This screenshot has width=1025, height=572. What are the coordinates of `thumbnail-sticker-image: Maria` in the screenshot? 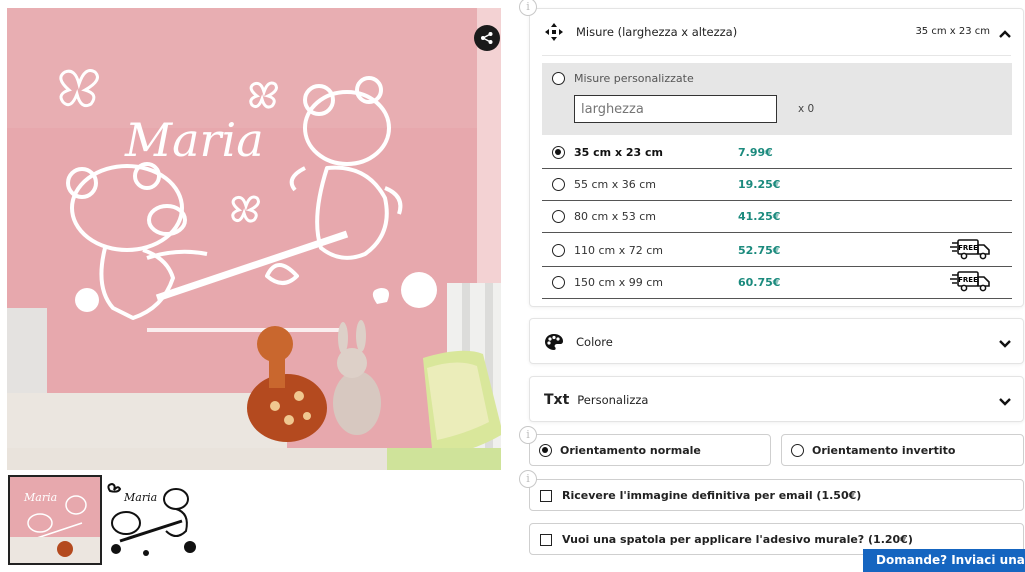 It's located at (153, 520).